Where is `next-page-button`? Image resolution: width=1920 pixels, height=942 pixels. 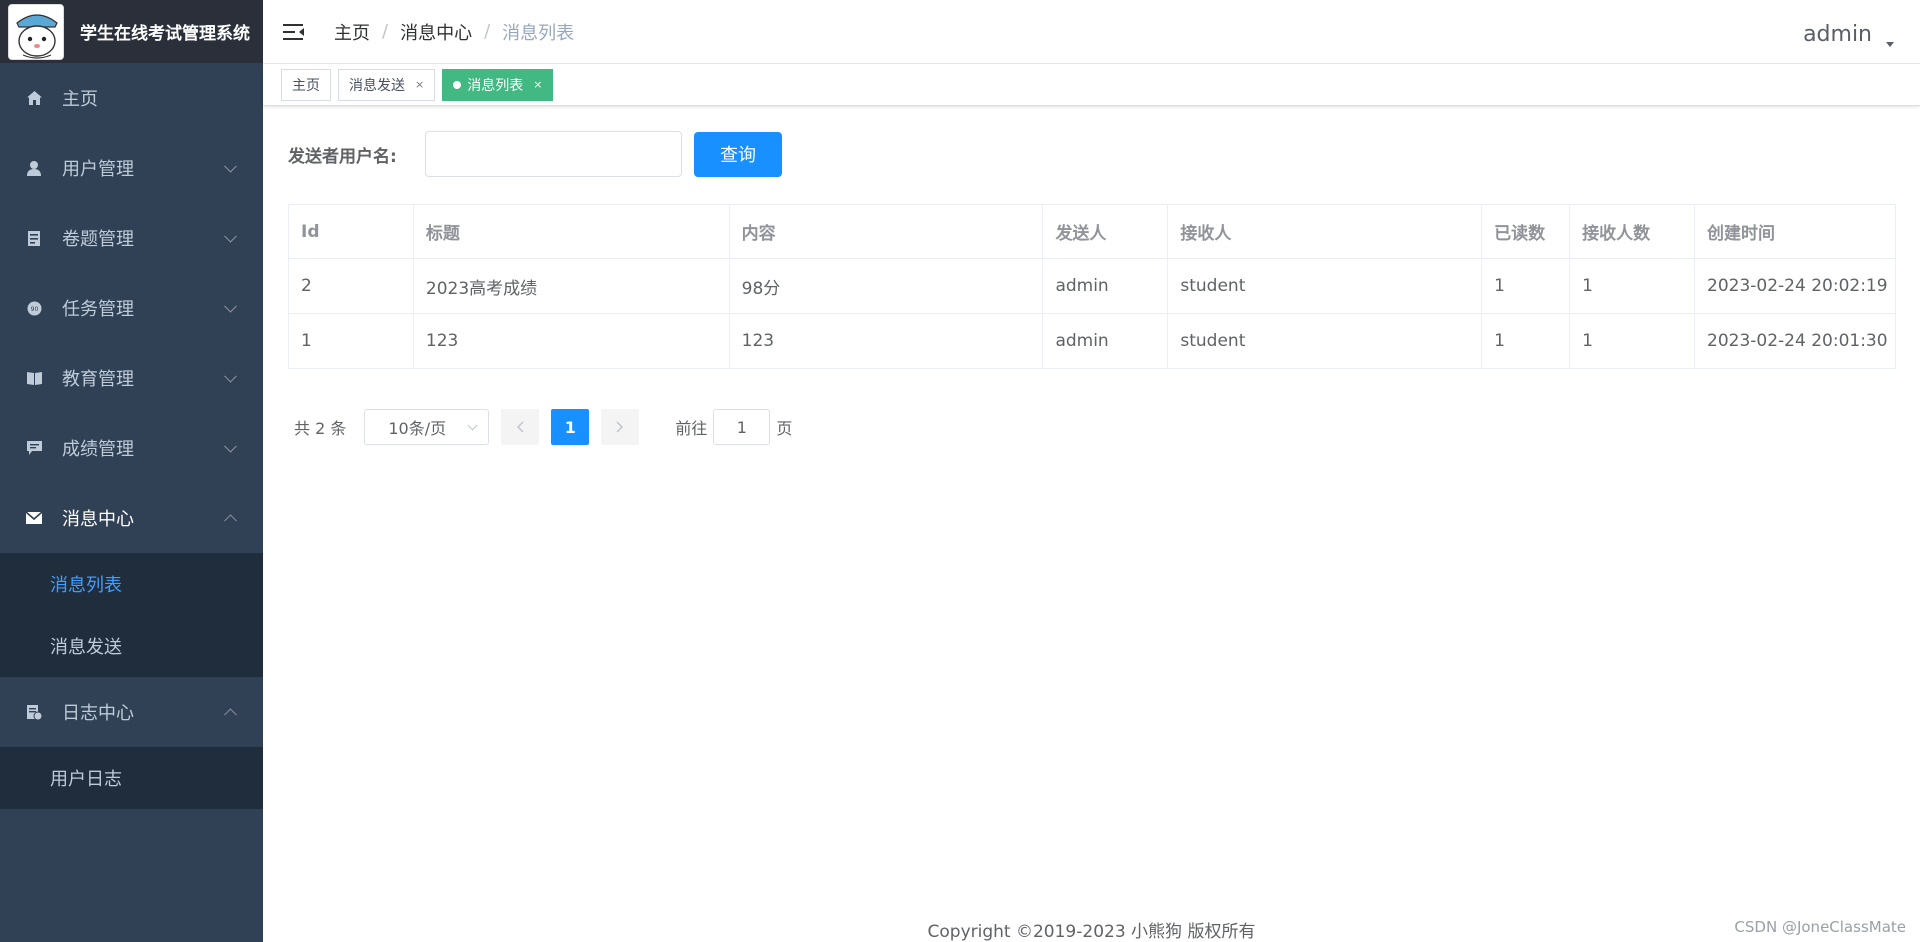
next-page-button is located at coordinates (620, 427).